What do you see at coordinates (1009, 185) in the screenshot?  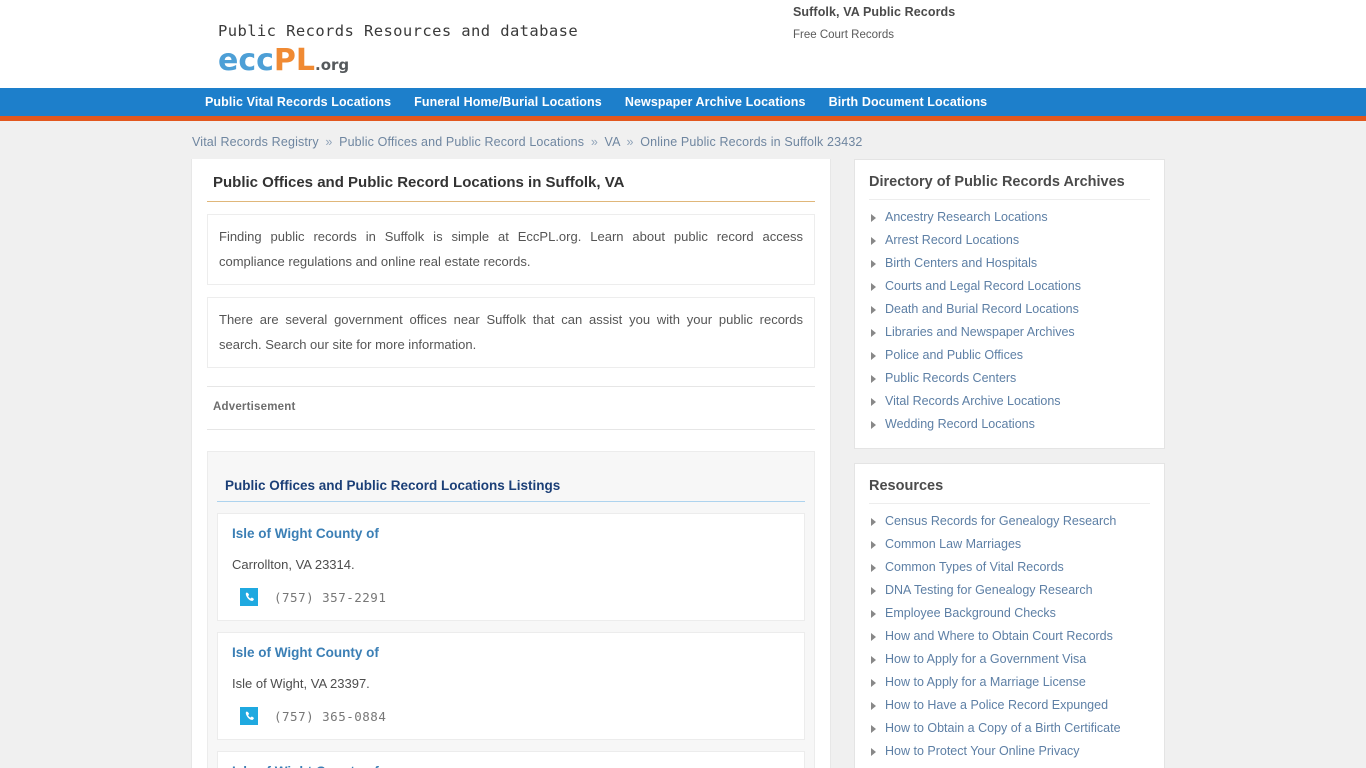 I see `sidebar-section-title: Directory of Public Records Archives` at bounding box center [1009, 185].